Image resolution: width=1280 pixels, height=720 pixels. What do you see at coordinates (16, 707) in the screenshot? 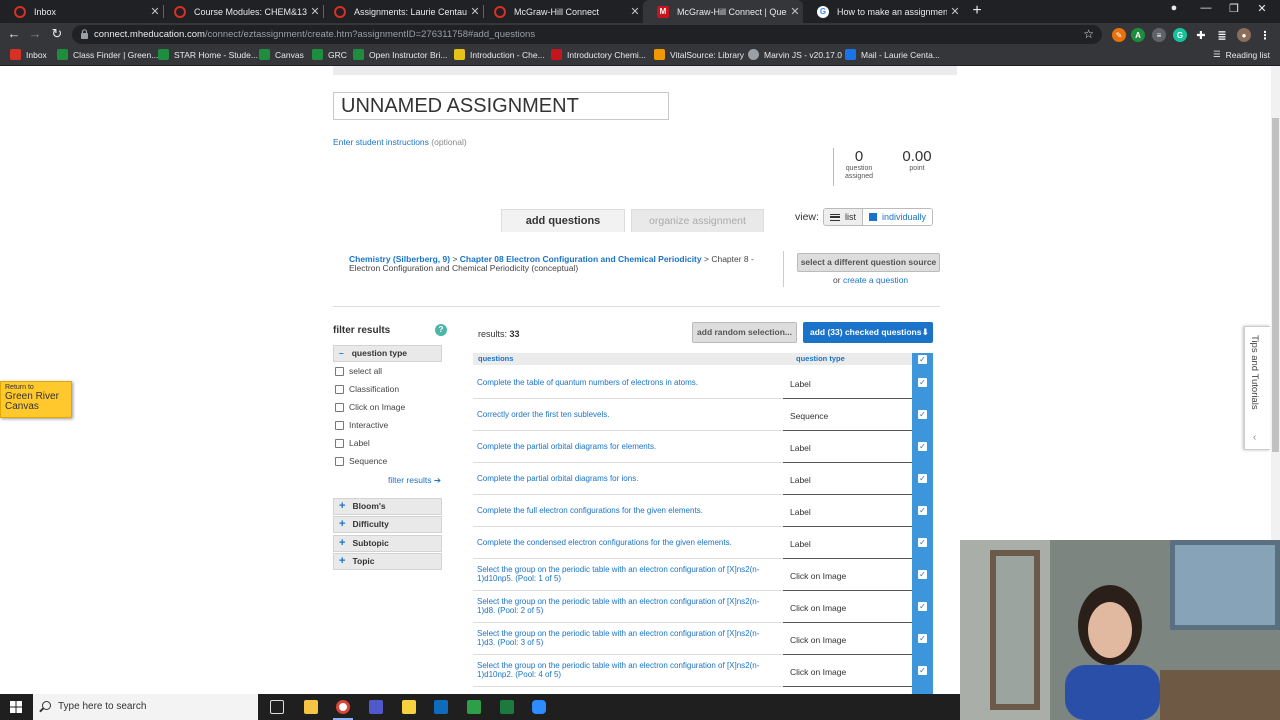
I see `windows-start-icon` at bounding box center [16, 707].